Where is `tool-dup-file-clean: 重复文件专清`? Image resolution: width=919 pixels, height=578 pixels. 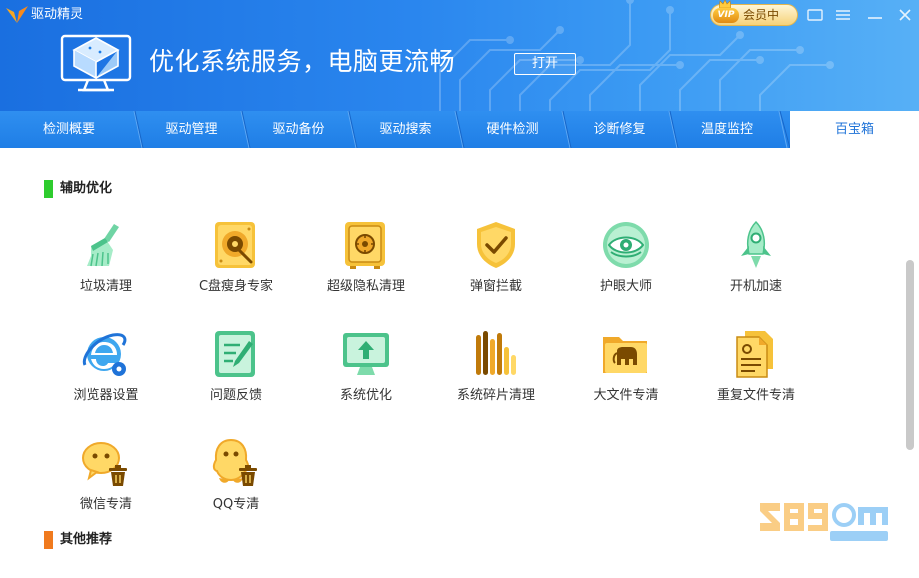
tool-dup-file-clean: 重复文件专清 is located at coordinates (756, 374).